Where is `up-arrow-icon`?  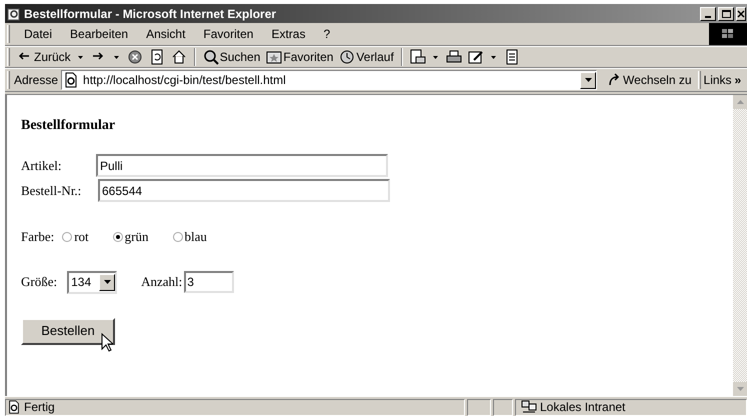
up-arrow-icon is located at coordinates (740, 102).